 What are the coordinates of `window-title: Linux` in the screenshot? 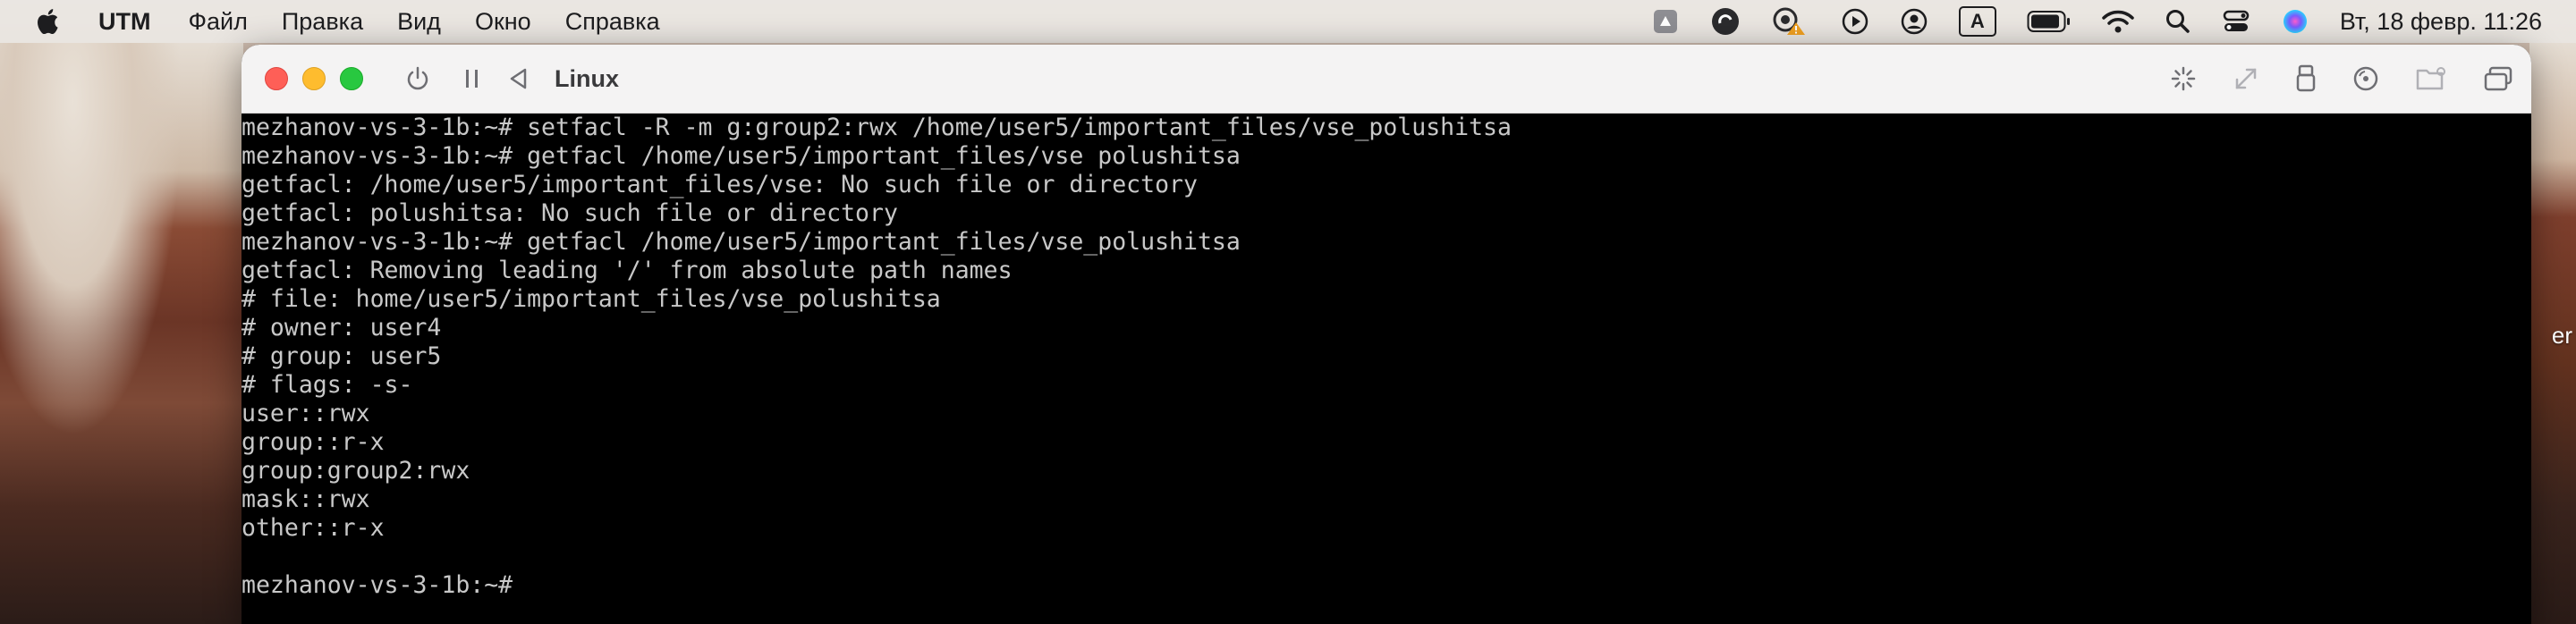 It's located at (587, 78).